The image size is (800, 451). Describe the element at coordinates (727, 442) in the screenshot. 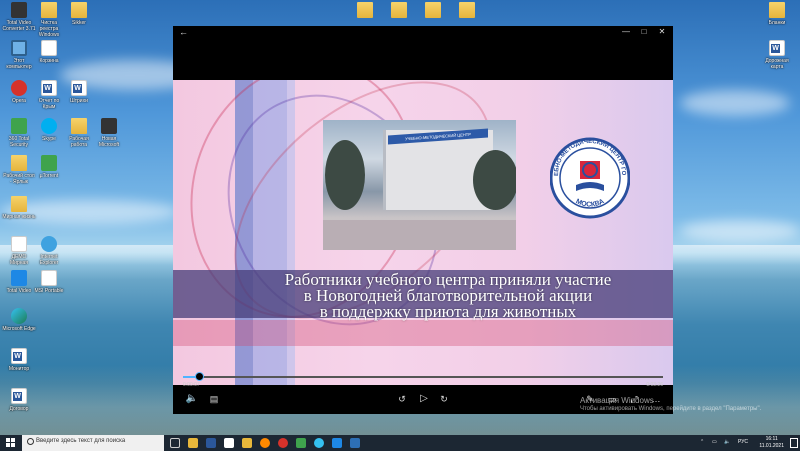

I see `volume-tray-icon: 🔈` at that location.